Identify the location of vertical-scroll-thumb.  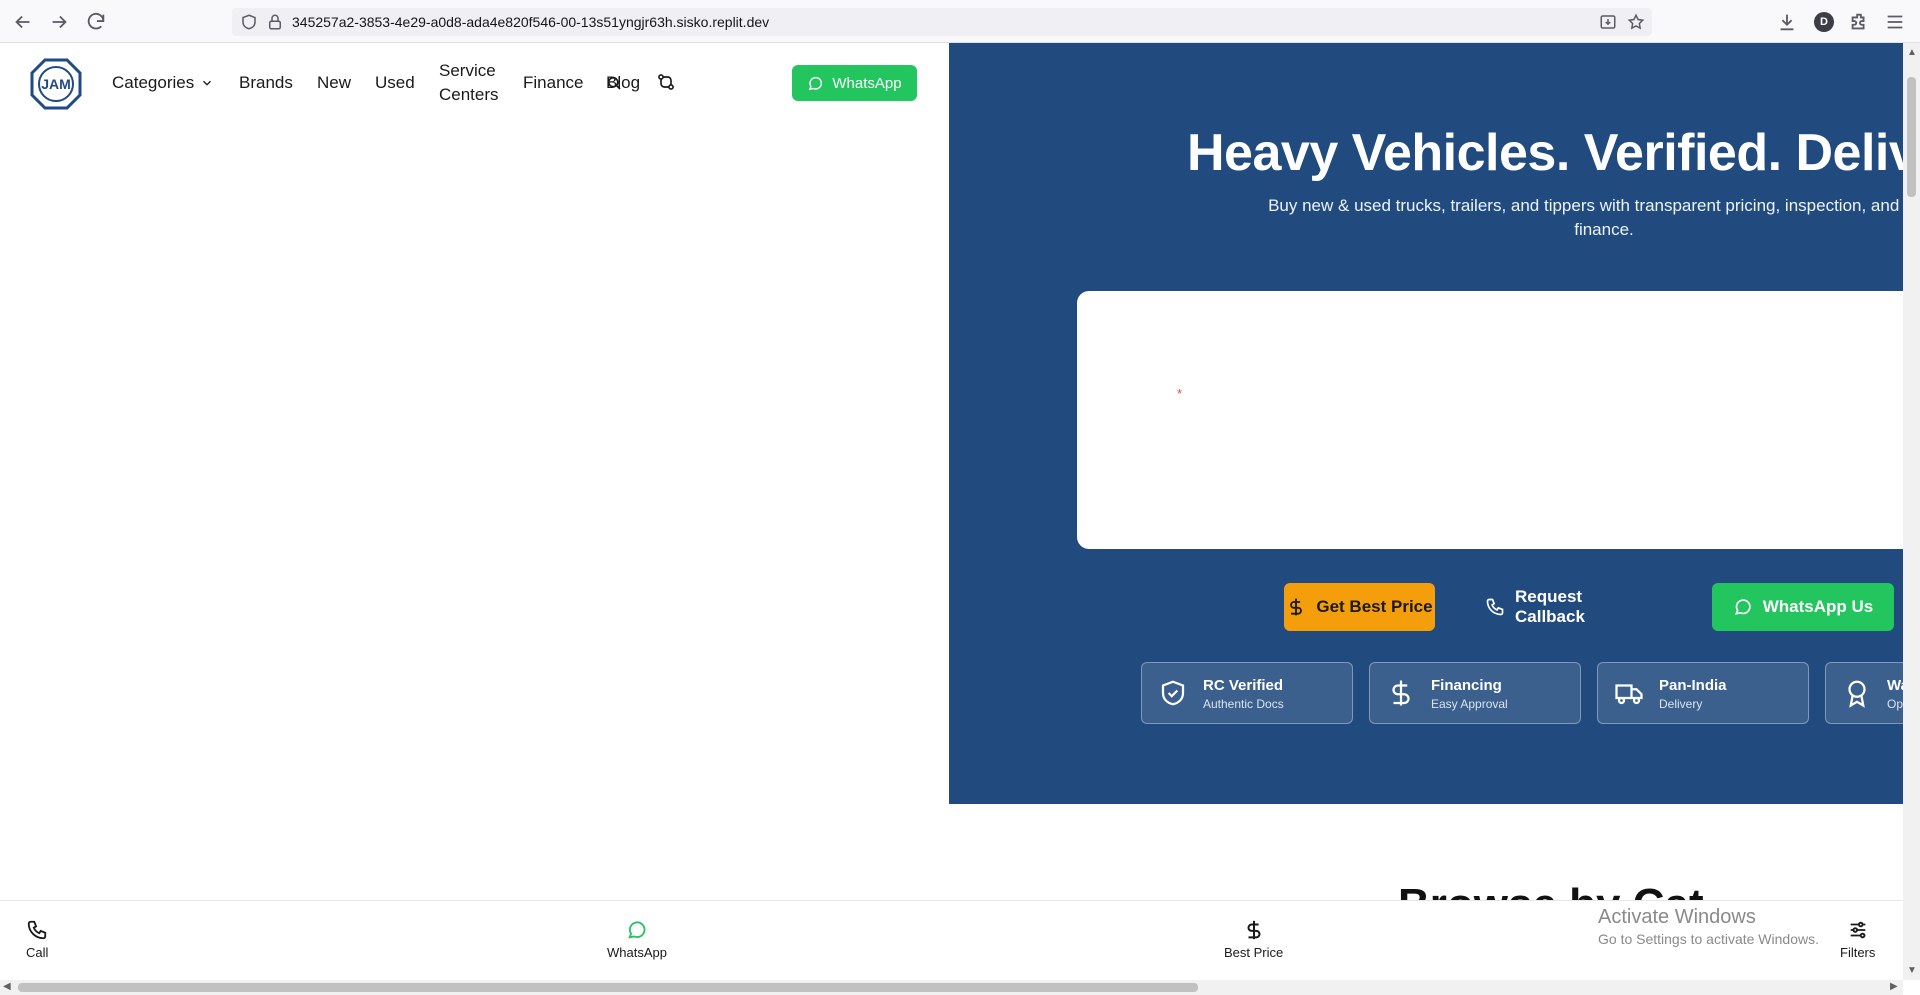
(1911, 137).